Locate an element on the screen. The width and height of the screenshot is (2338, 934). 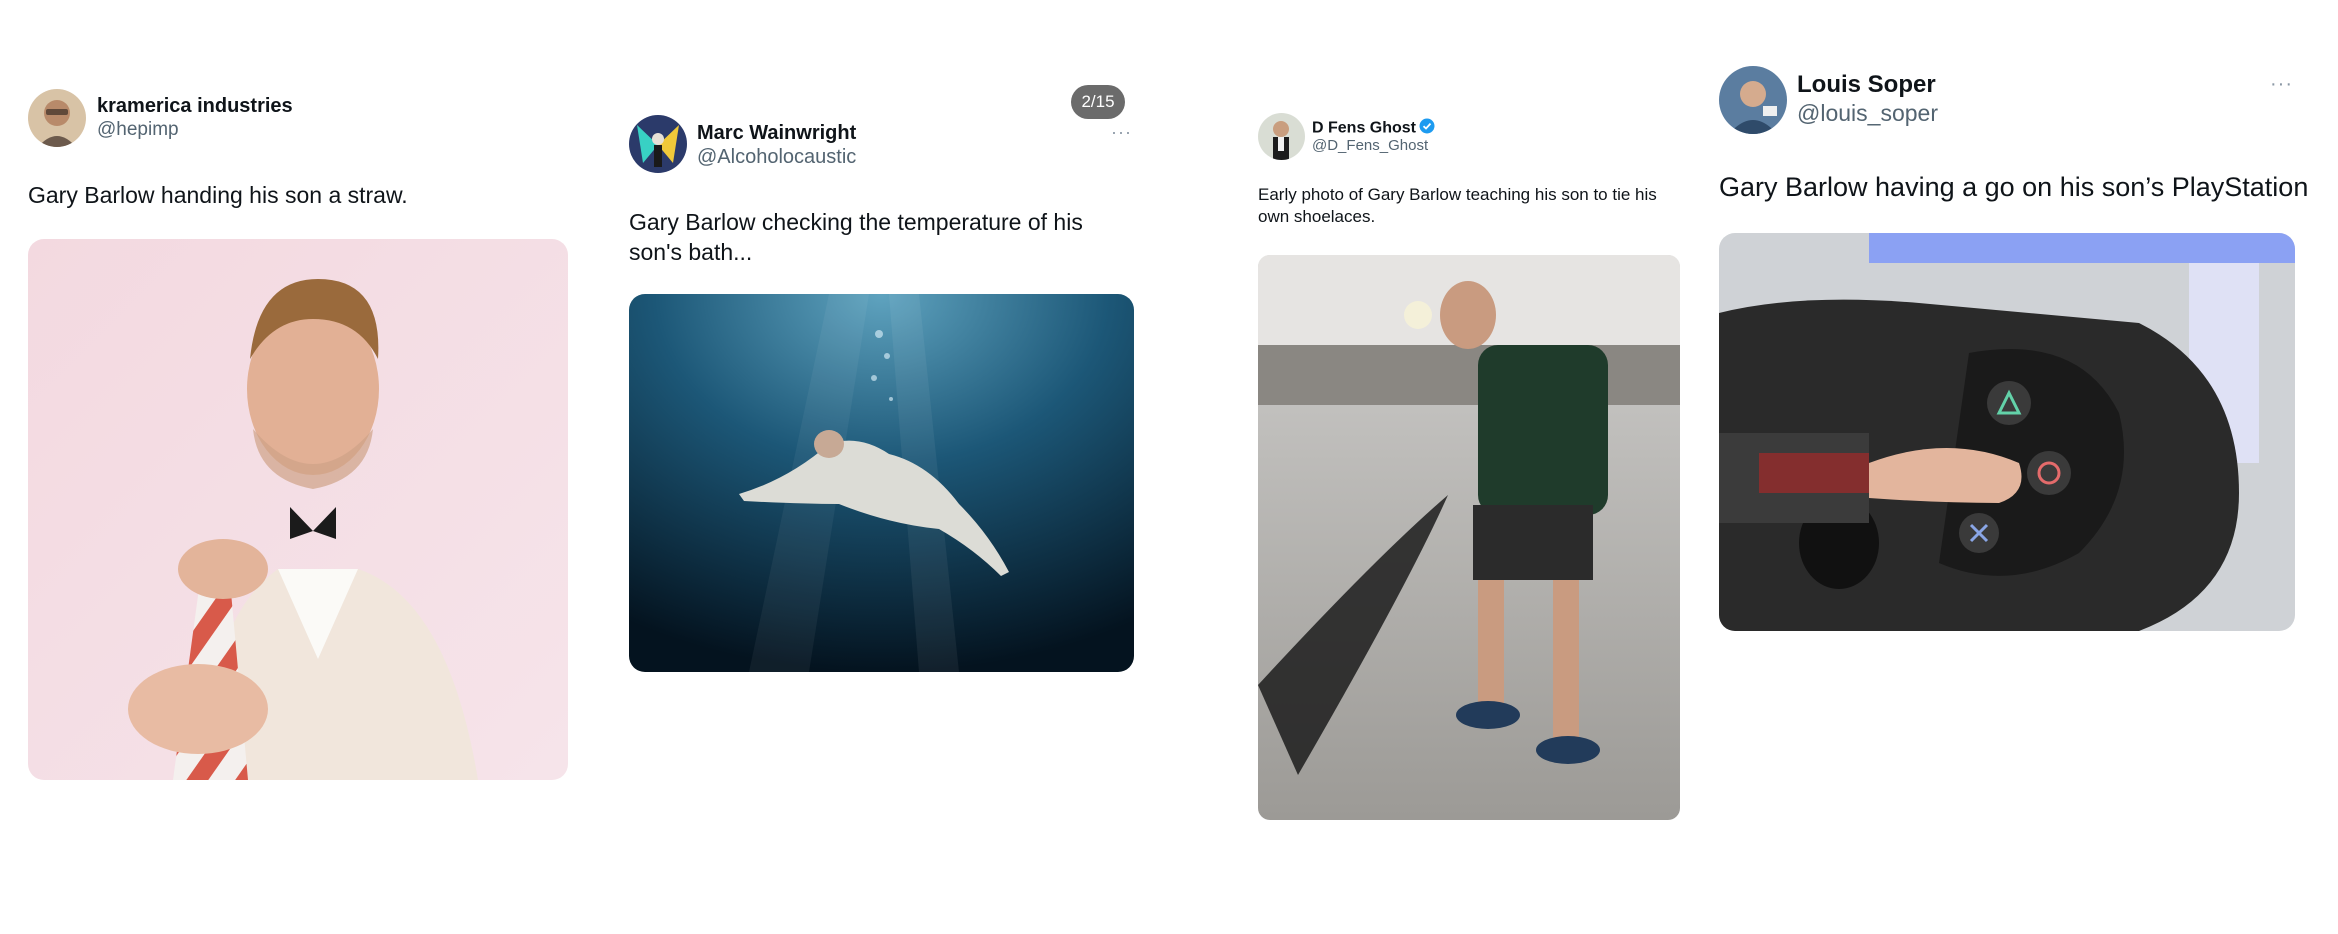
display-name: kramerica industries is located at coordinates (195, 106).